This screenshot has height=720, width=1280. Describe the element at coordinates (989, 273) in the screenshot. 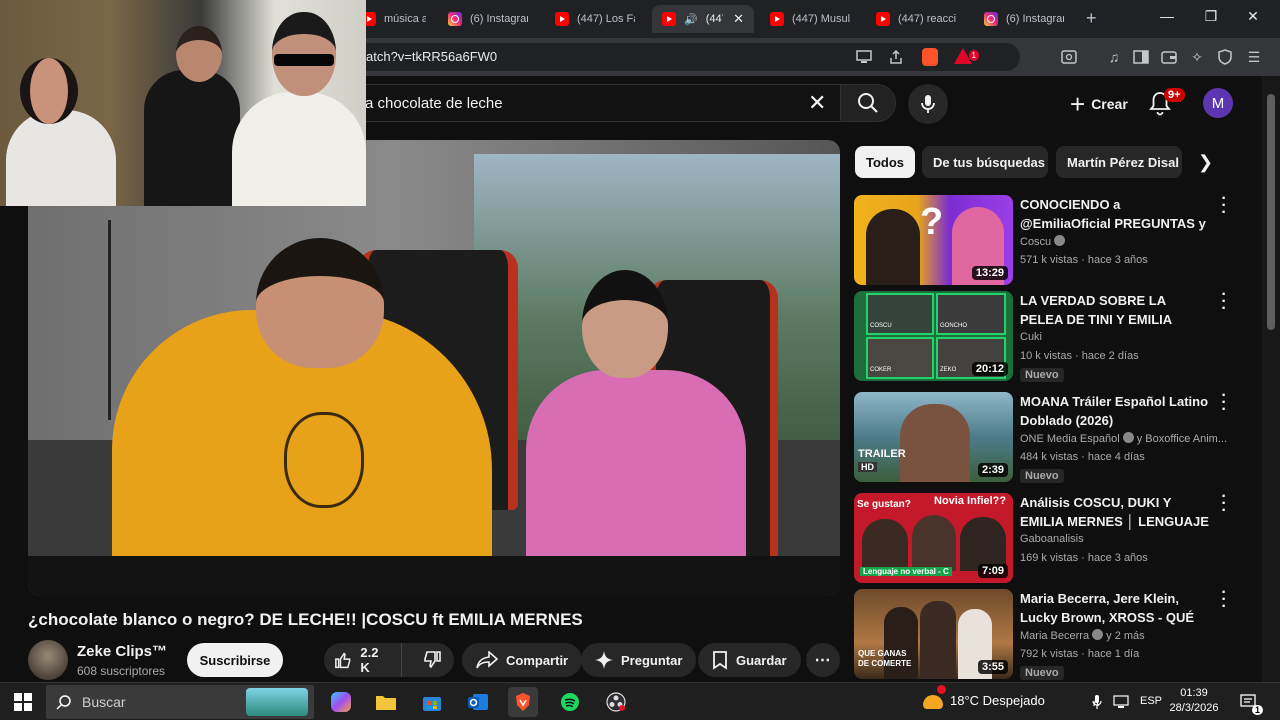

I see `video-duration: 13:29` at that location.